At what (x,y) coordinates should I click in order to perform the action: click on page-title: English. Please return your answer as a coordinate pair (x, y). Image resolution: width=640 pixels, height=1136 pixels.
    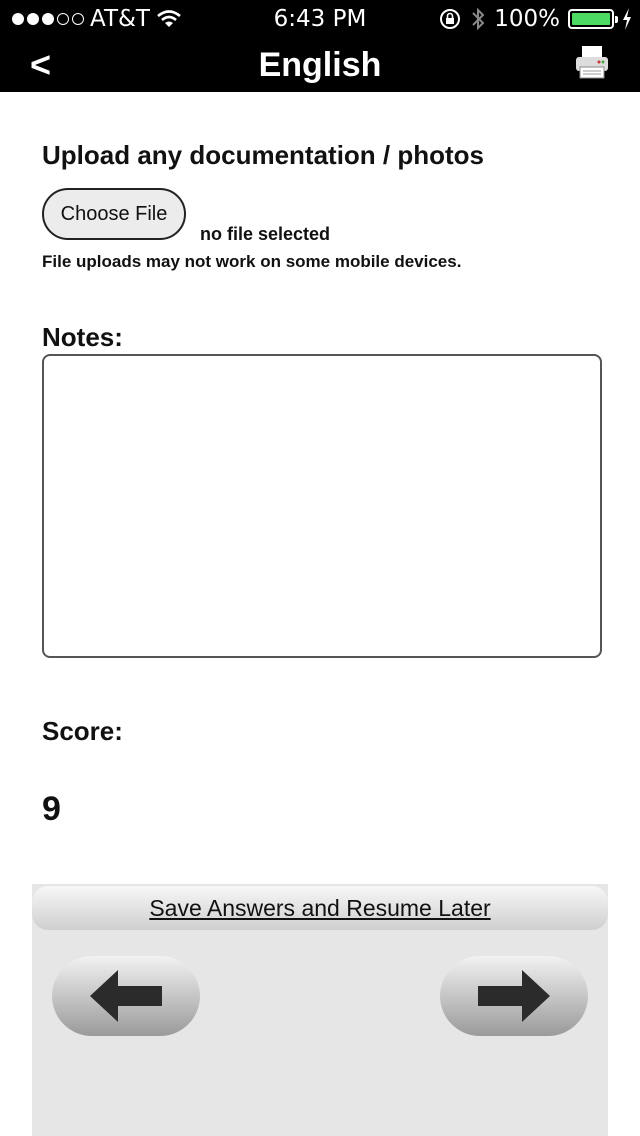
    Looking at the image, I should click on (320, 65).